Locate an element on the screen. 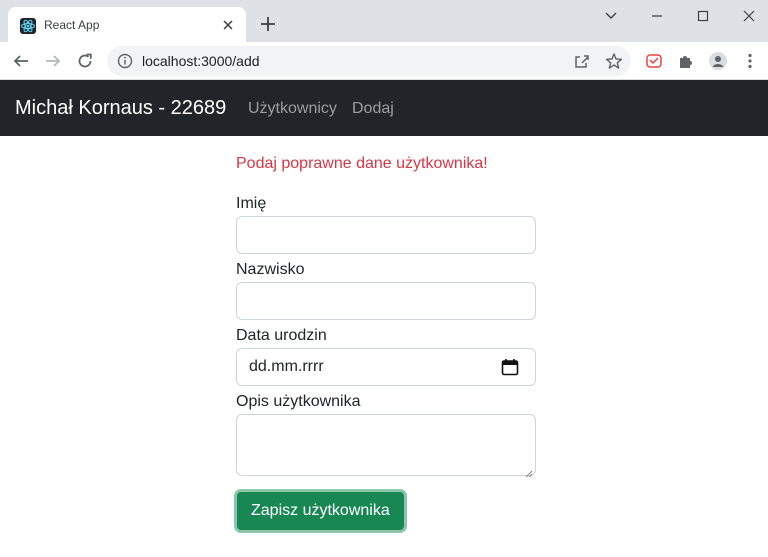 This screenshot has height=557, width=768. birth-date-label: Data urodzin is located at coordinates (281, 335).